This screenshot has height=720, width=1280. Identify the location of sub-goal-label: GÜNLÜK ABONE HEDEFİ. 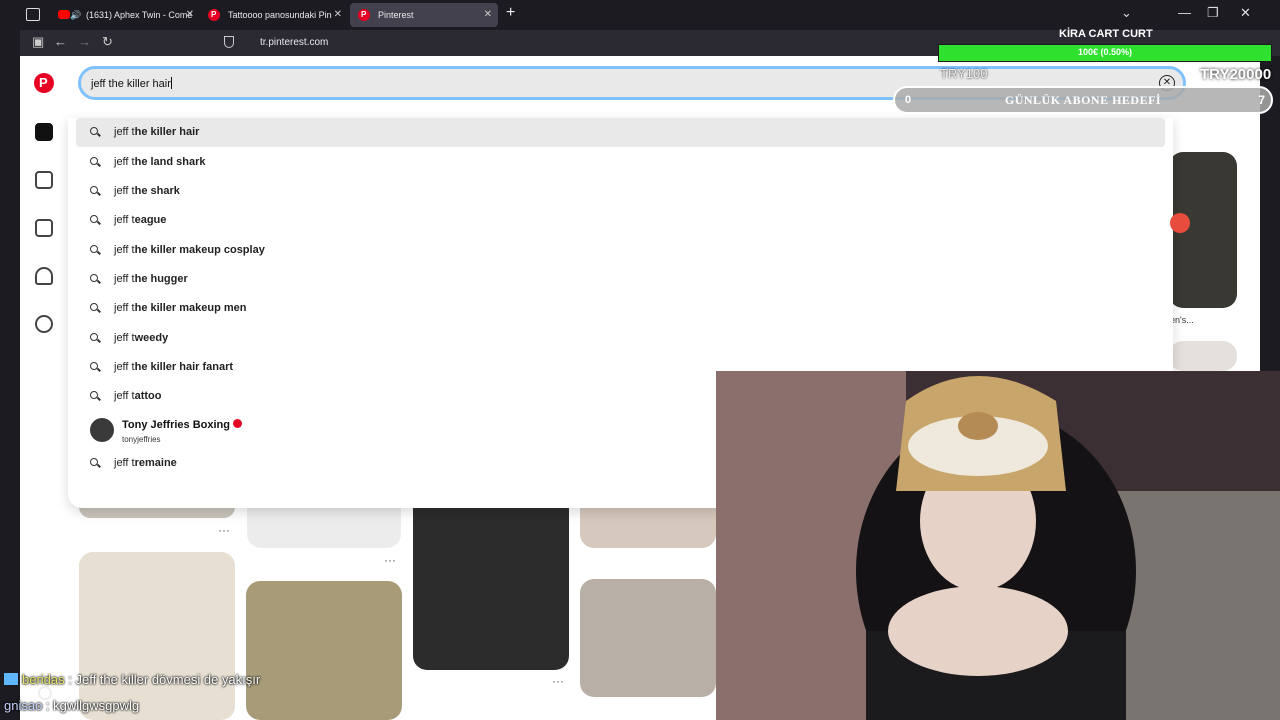
(1083, 100).